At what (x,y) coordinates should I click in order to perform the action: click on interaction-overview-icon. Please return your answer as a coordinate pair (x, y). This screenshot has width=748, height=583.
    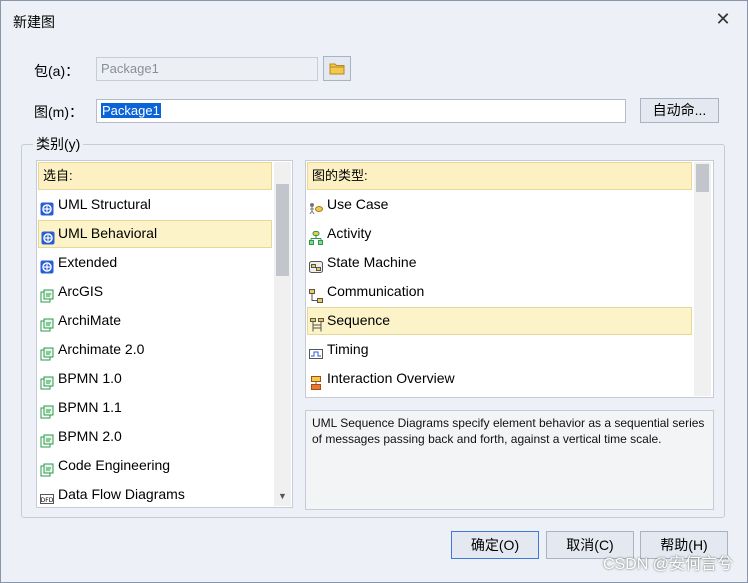
    Looking at the image, I should click on (316, 381).